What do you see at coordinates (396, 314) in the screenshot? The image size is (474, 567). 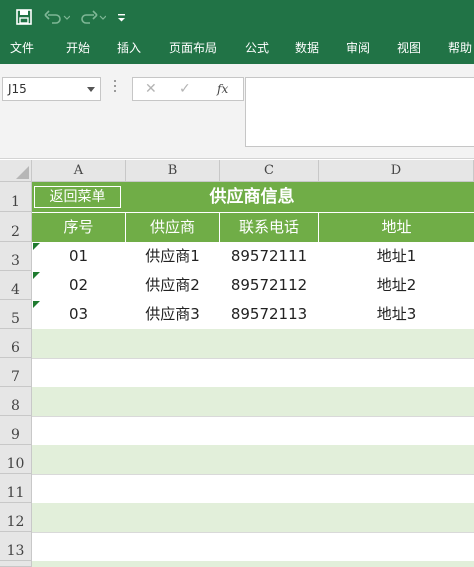 I see `table-cell: 地址3` at bounding box center [396, 314].